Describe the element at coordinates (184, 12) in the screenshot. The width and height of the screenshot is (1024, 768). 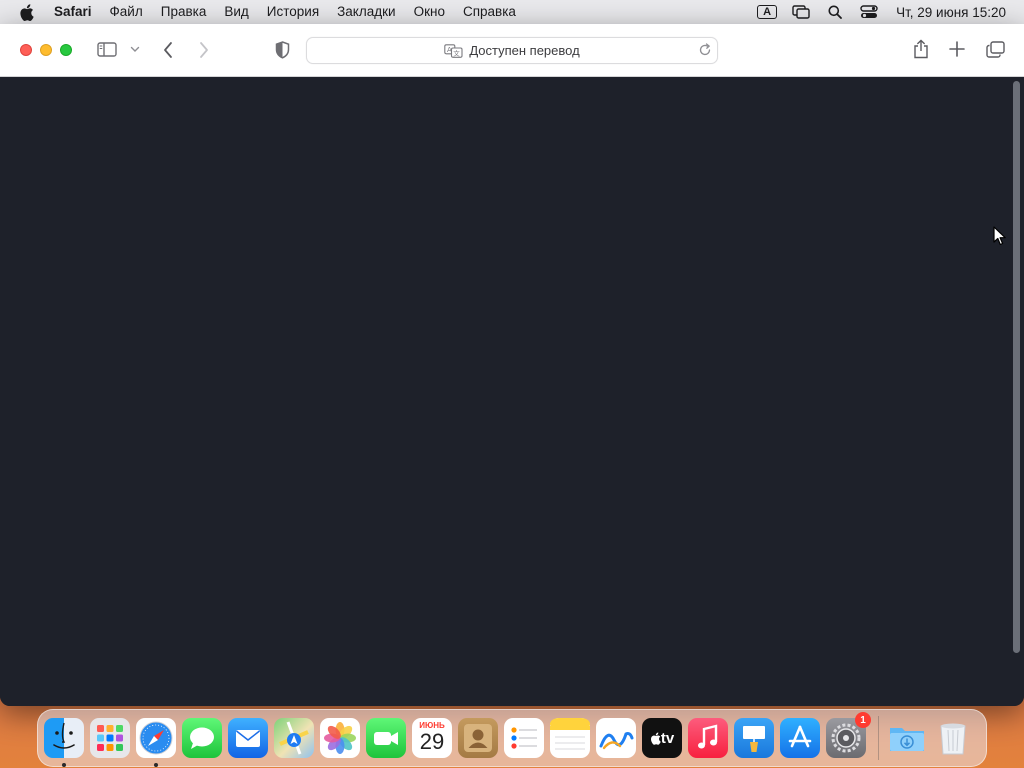
I see `menu-edit: Правка` at that location.